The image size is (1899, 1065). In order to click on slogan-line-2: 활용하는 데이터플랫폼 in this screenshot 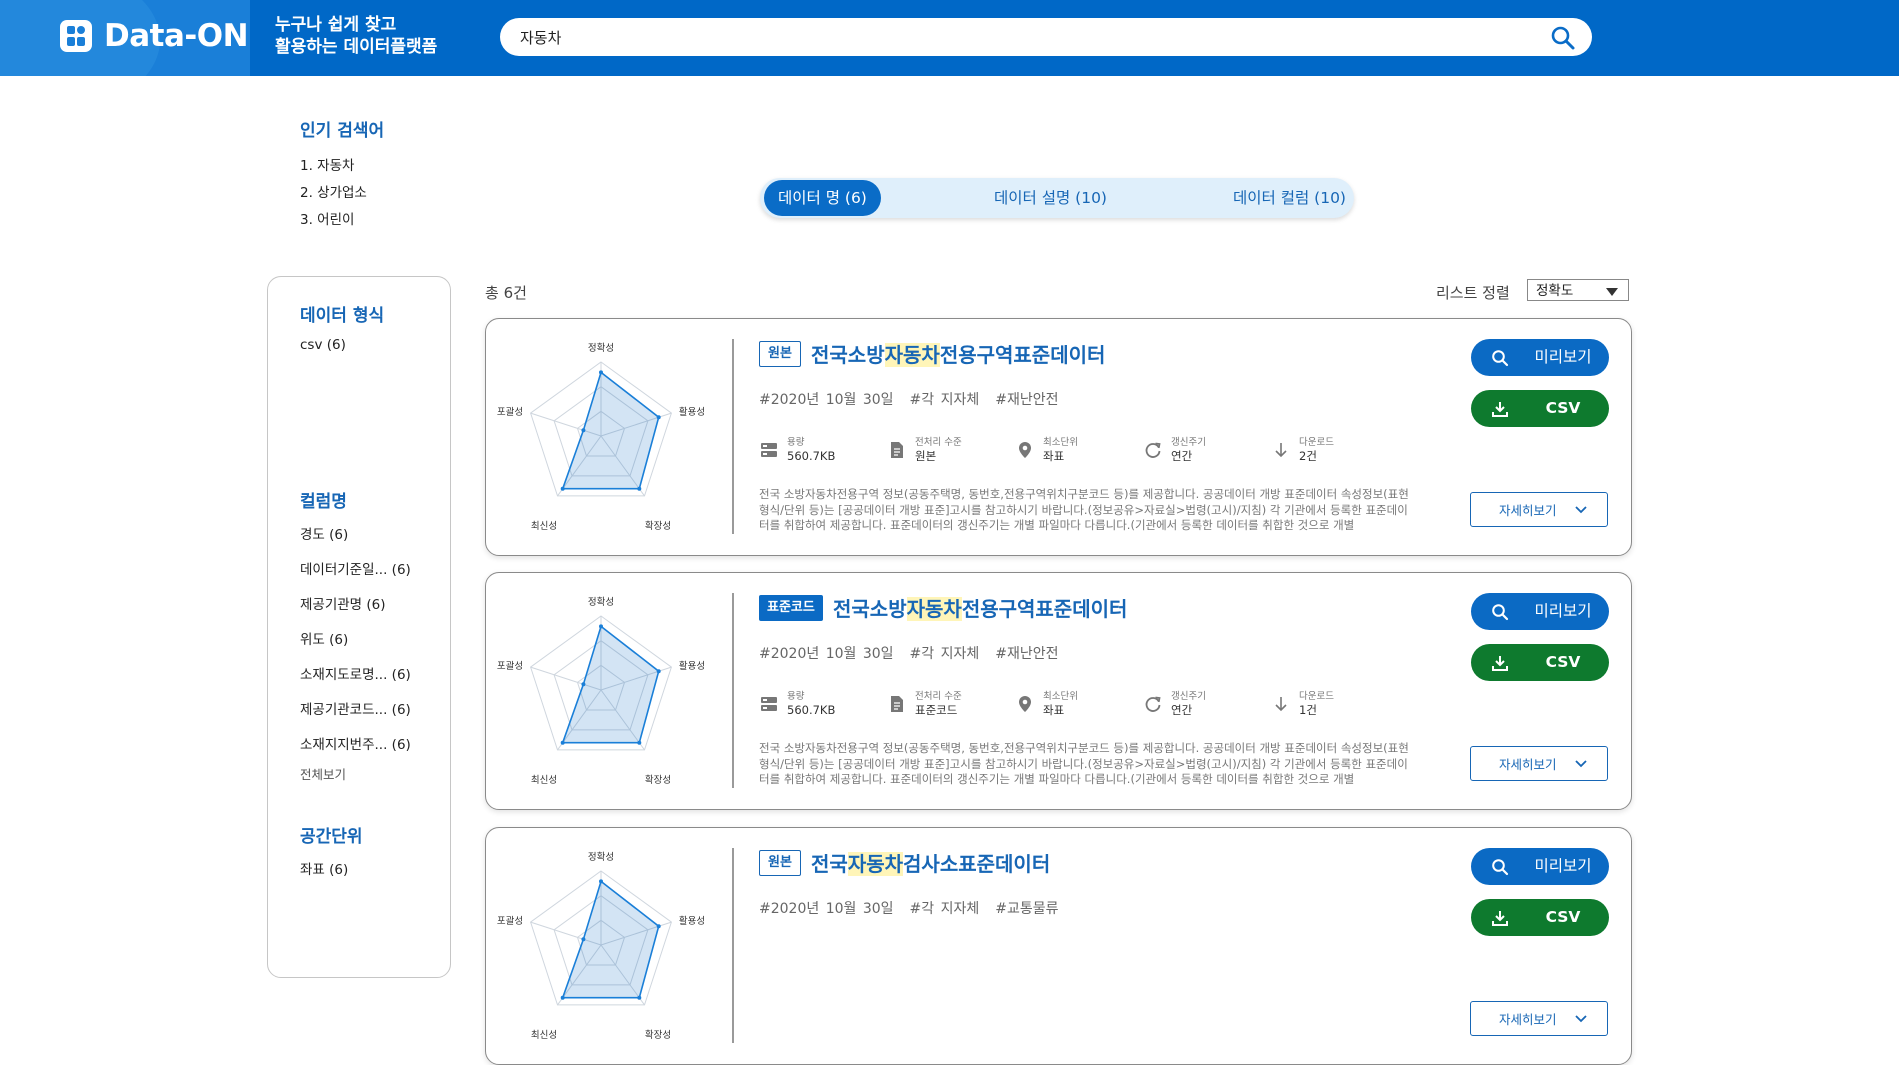, I will do `click(356, 47)`.